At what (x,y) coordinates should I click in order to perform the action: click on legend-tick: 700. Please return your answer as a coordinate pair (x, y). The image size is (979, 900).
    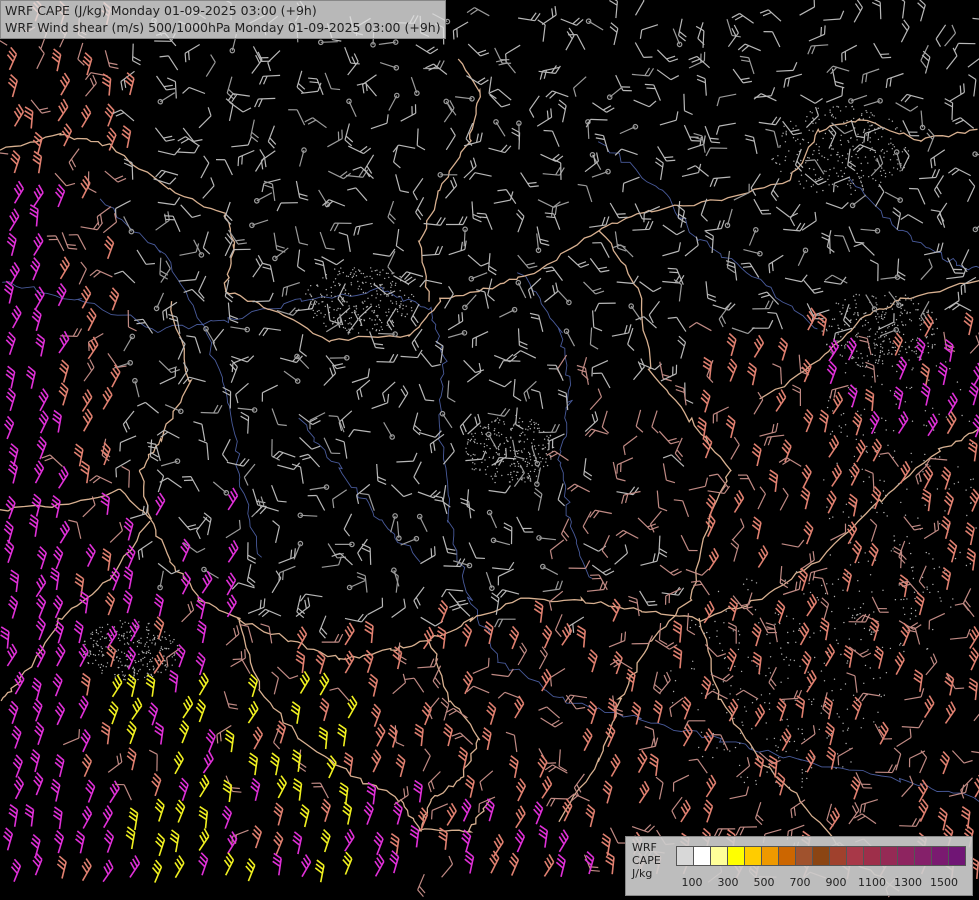
    Looking at the image, I should click on (800, 882).